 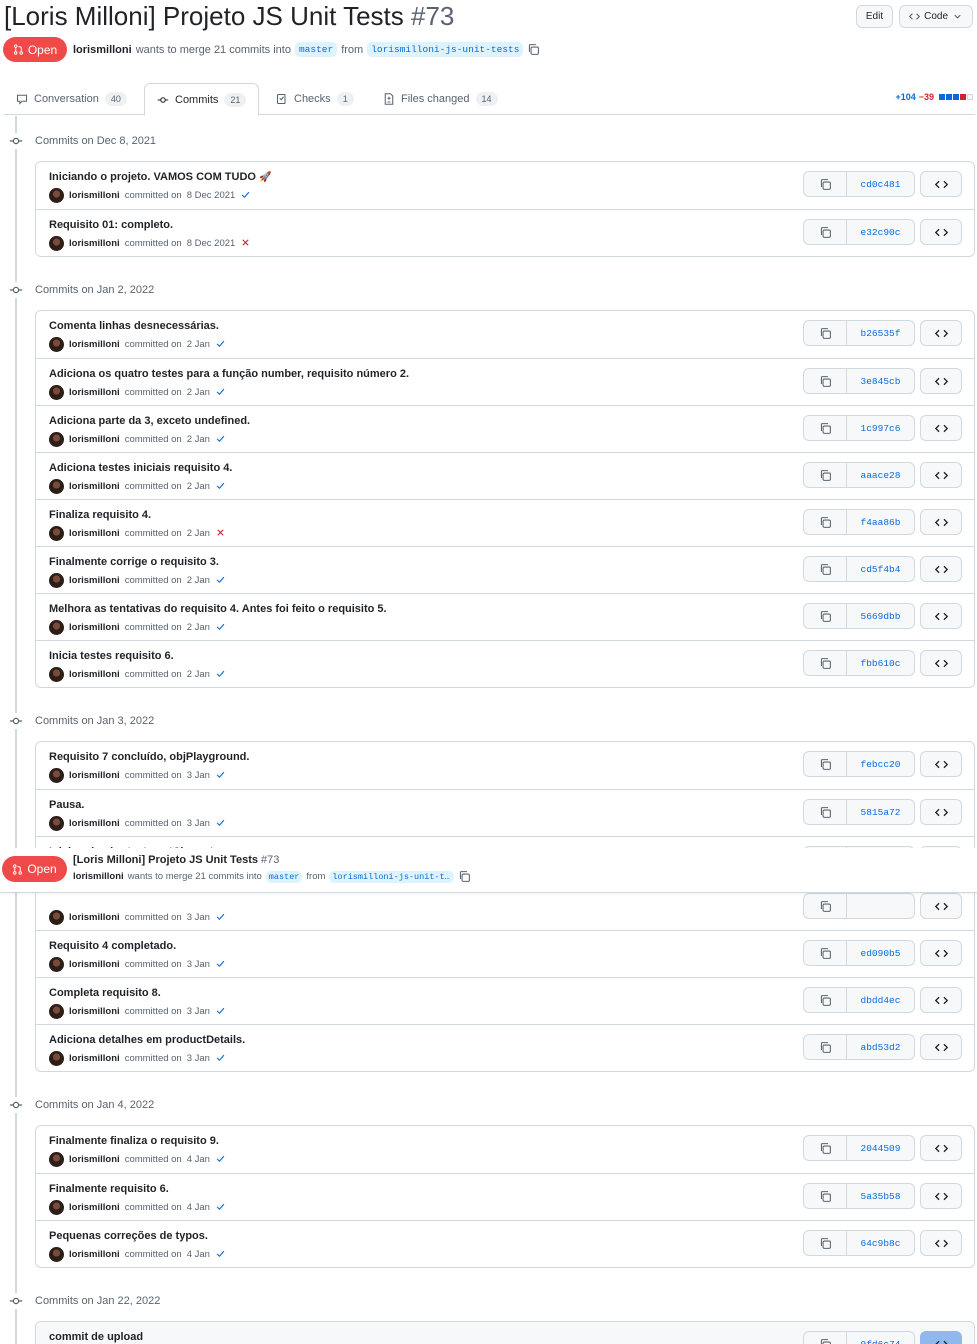 What do you see at coordinates (71, 99) in the screenshot?
I see `tab-conversation: Conversation 40` at bounding box center [71, 99].